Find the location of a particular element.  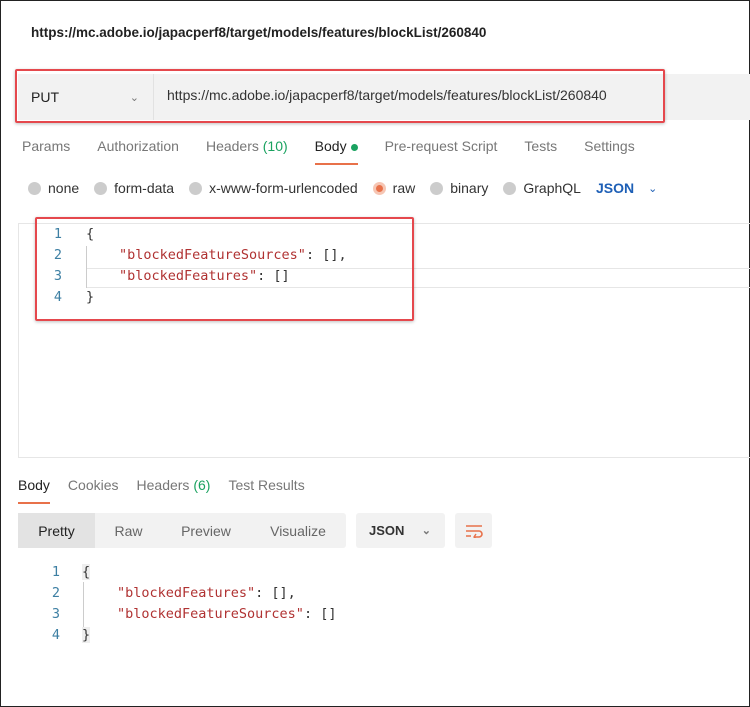

modified-dot-icon is located at coordinates (354, 147).